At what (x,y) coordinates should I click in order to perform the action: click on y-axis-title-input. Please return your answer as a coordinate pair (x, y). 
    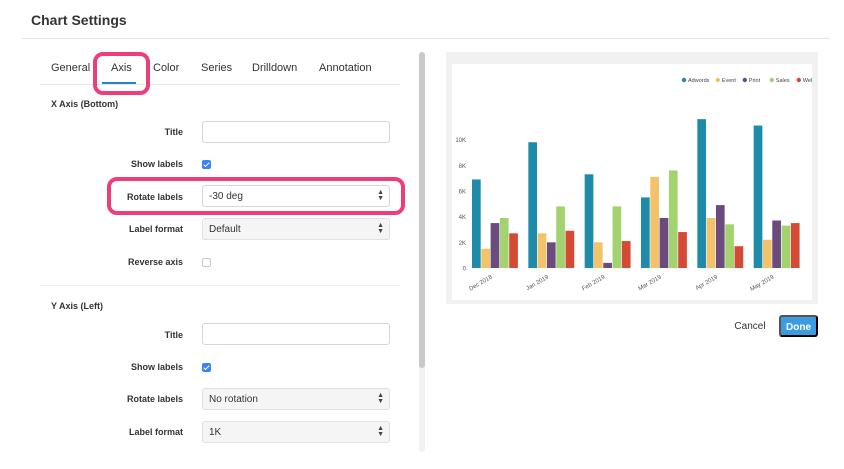
    Looking at the image, I should click on (296, 334).